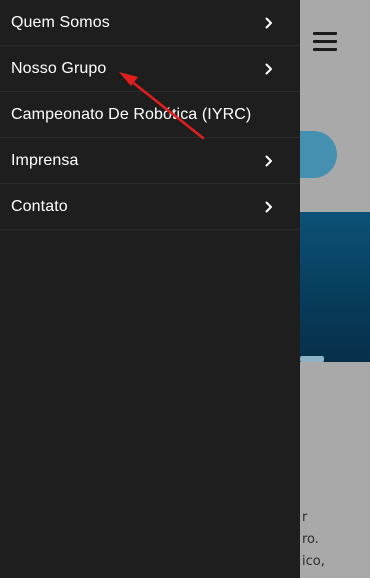 The width and height of the screenshot is (370, 578). What do you see at coordinates (305, 517) in the screenshot?
I see `background-text-line: r` at bounding box center [305, 517].